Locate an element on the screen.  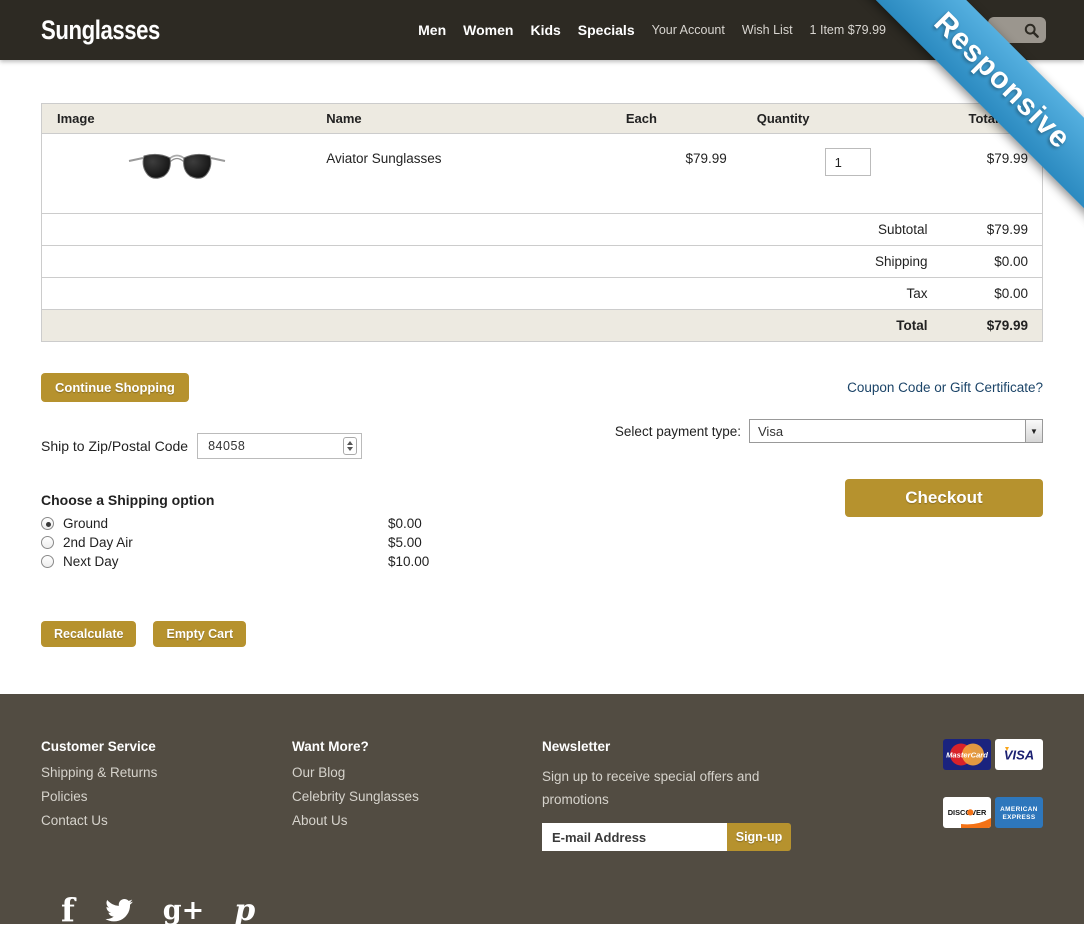
subtotal-value: $79.99 is located at coordinates (998, 229).